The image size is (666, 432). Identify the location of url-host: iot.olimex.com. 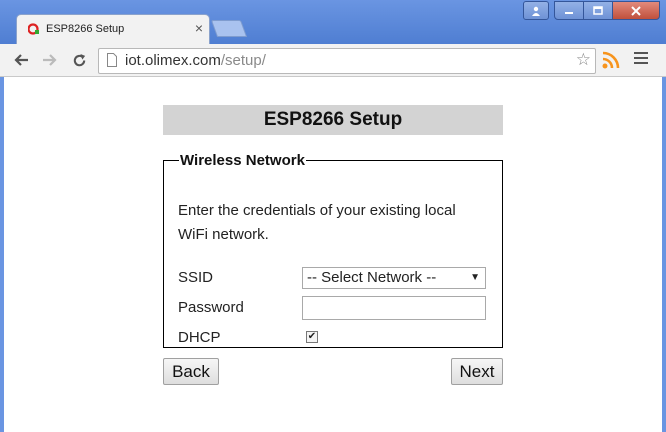
(173, 60).